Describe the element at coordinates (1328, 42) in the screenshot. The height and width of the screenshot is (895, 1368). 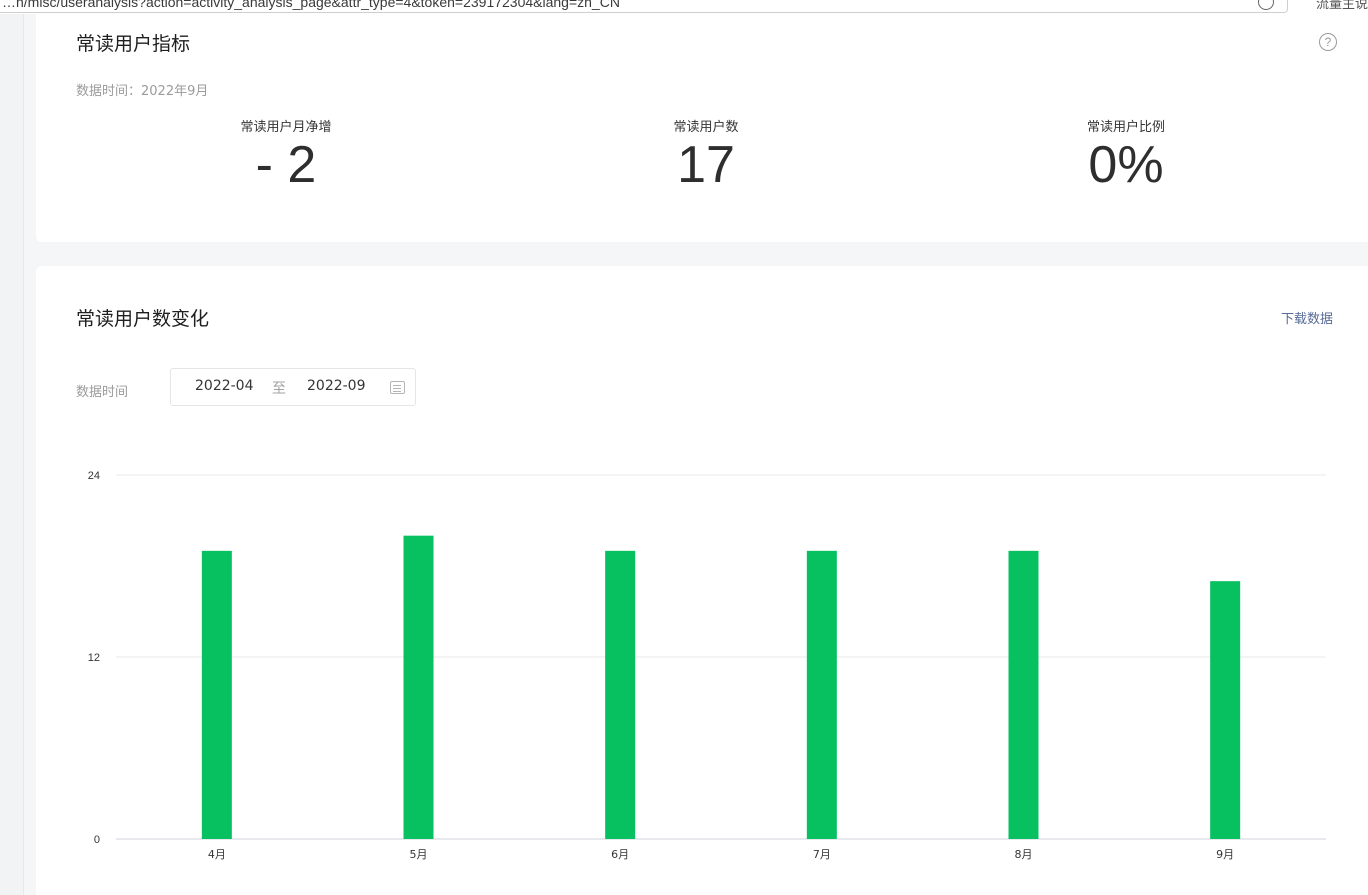
I see `question-circle-icon: ?` at that location.